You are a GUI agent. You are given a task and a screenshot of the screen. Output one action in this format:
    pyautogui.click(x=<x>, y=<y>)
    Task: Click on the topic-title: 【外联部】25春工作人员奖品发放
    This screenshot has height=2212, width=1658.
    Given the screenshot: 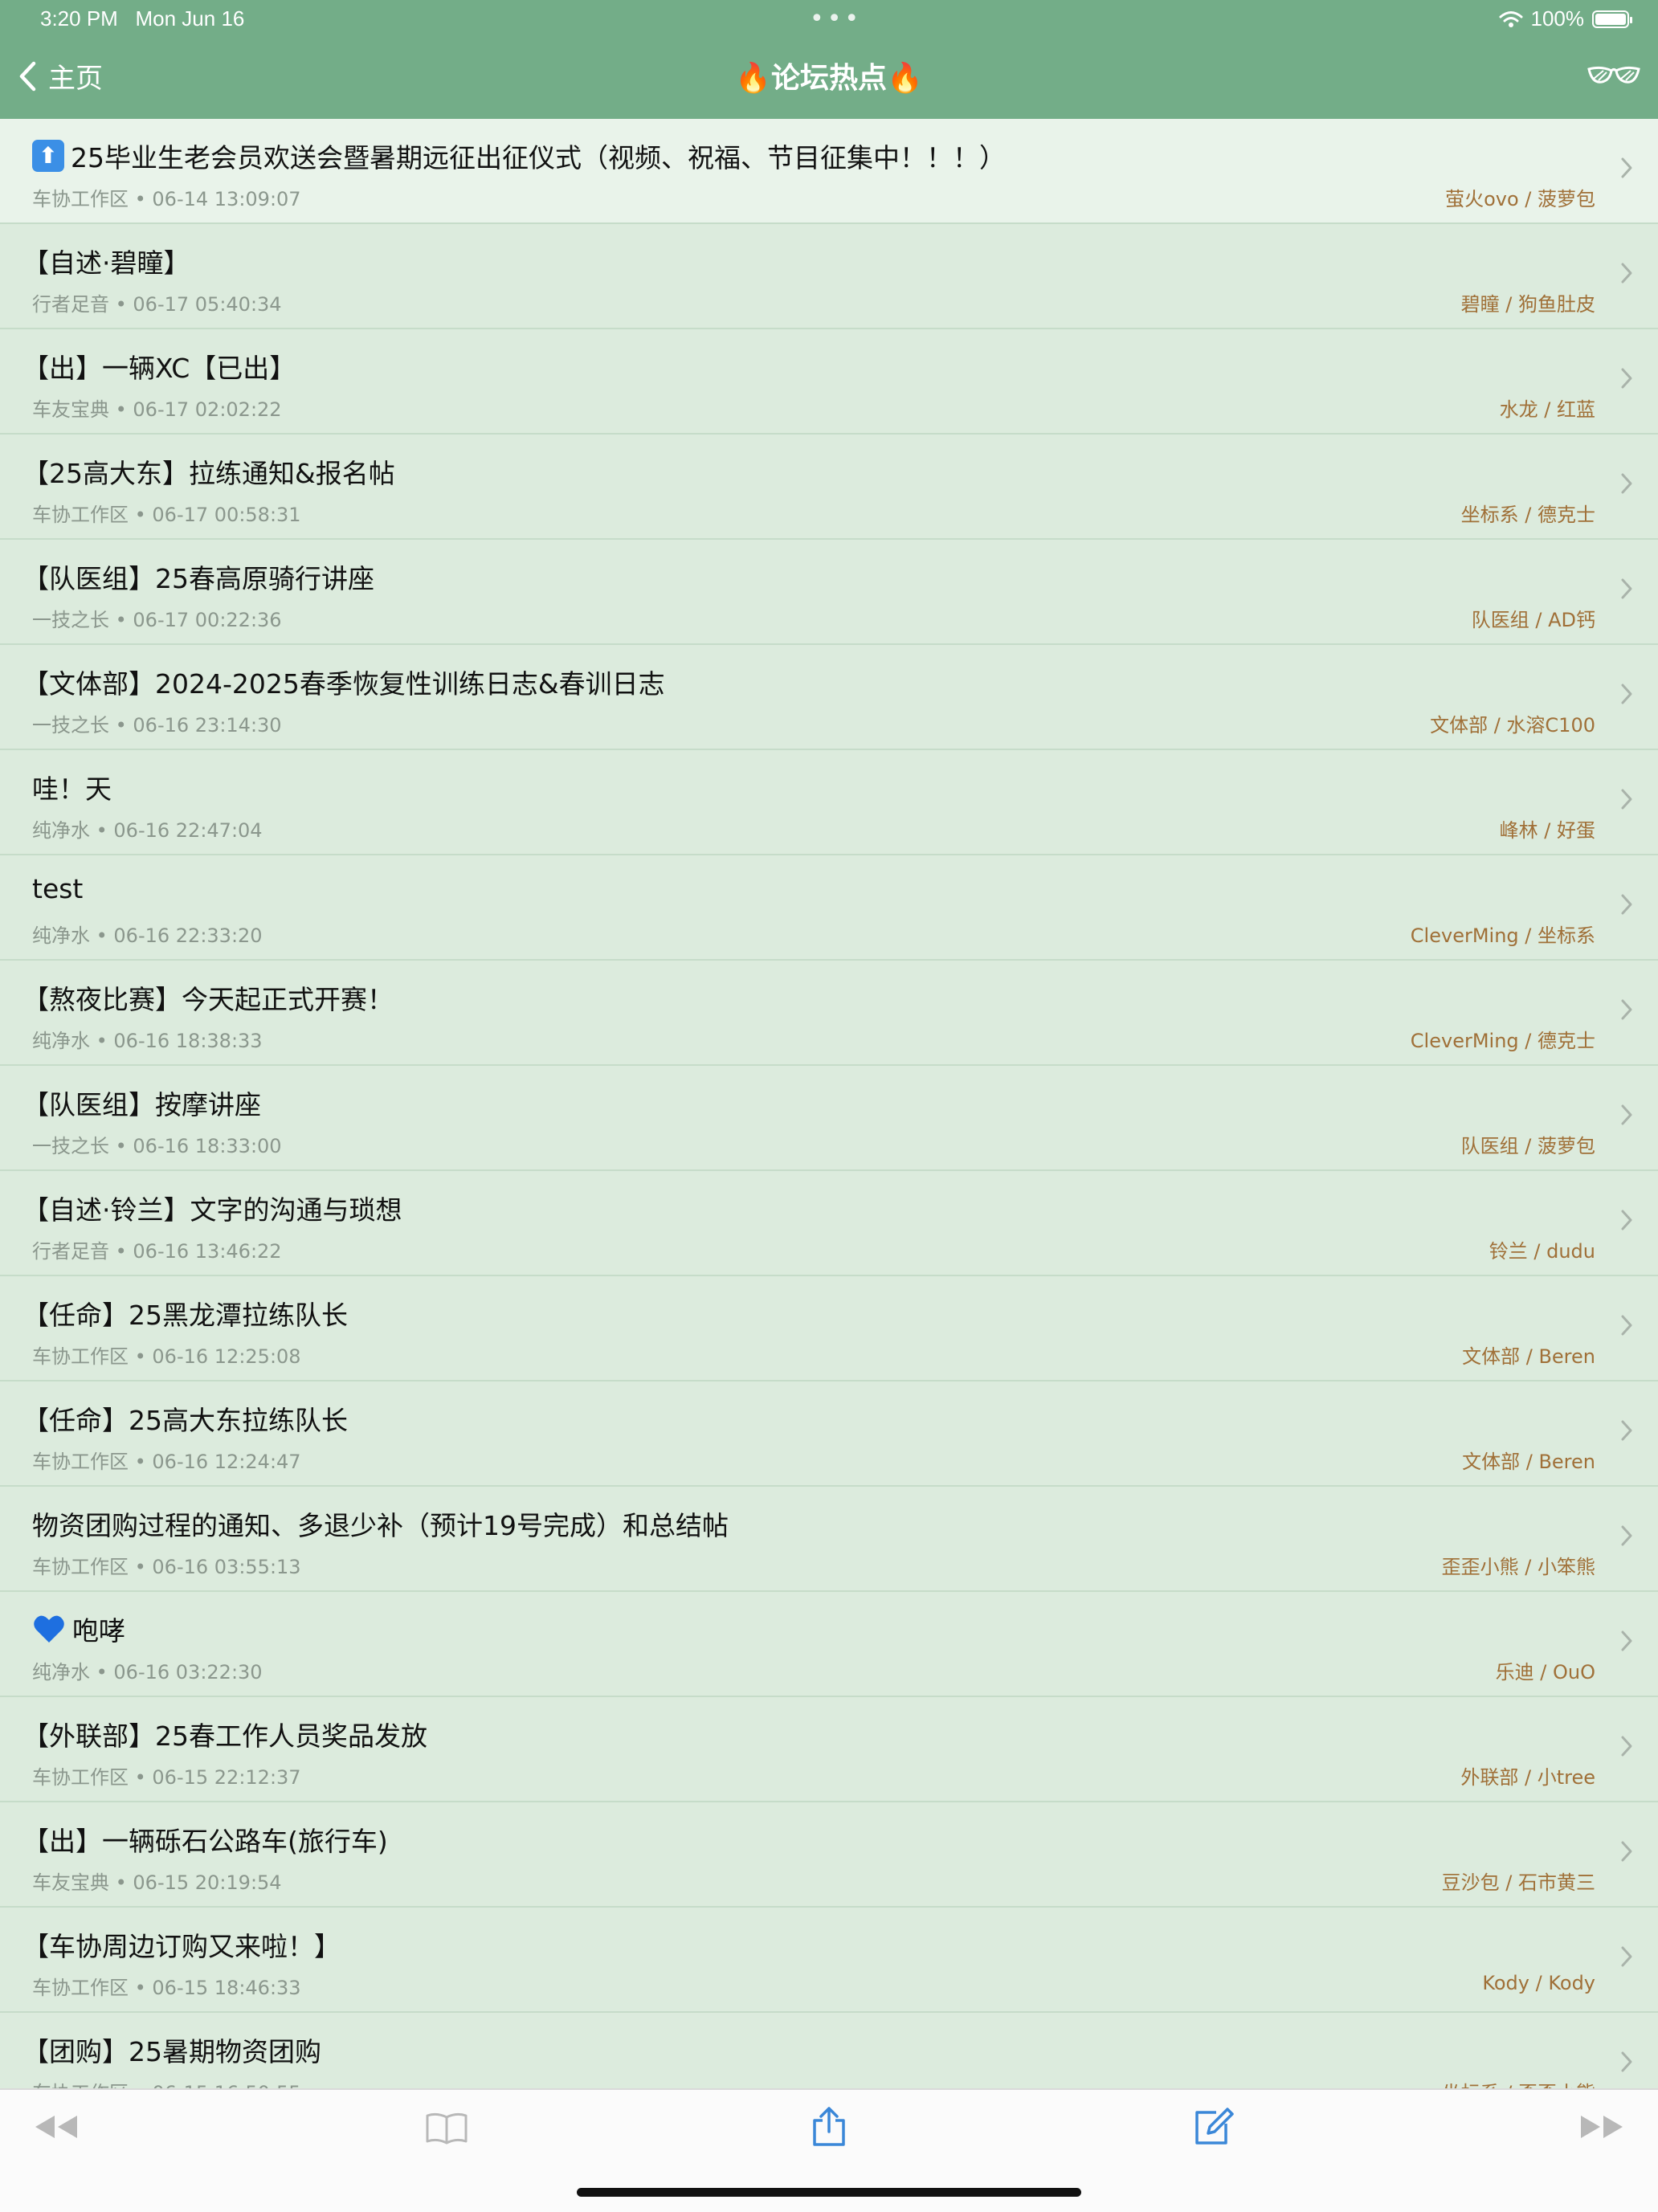 What is the action you would take?
    pyautogui.click(x=224, y=1734)
    